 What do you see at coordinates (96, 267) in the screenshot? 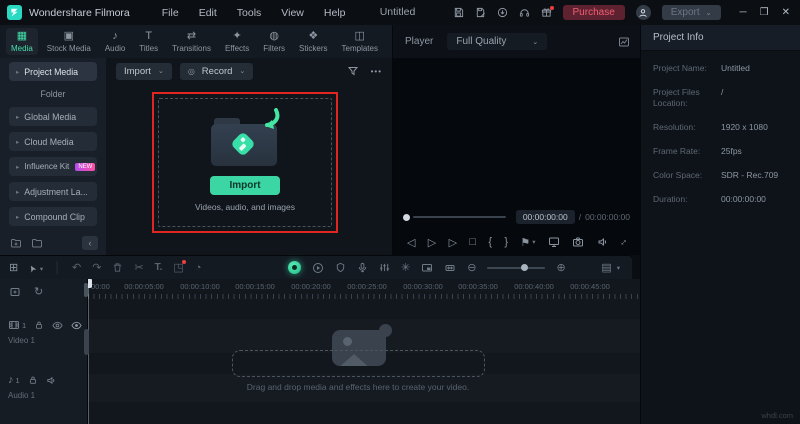
I see `redo-button: ↷` at bounding box center [96, 267].